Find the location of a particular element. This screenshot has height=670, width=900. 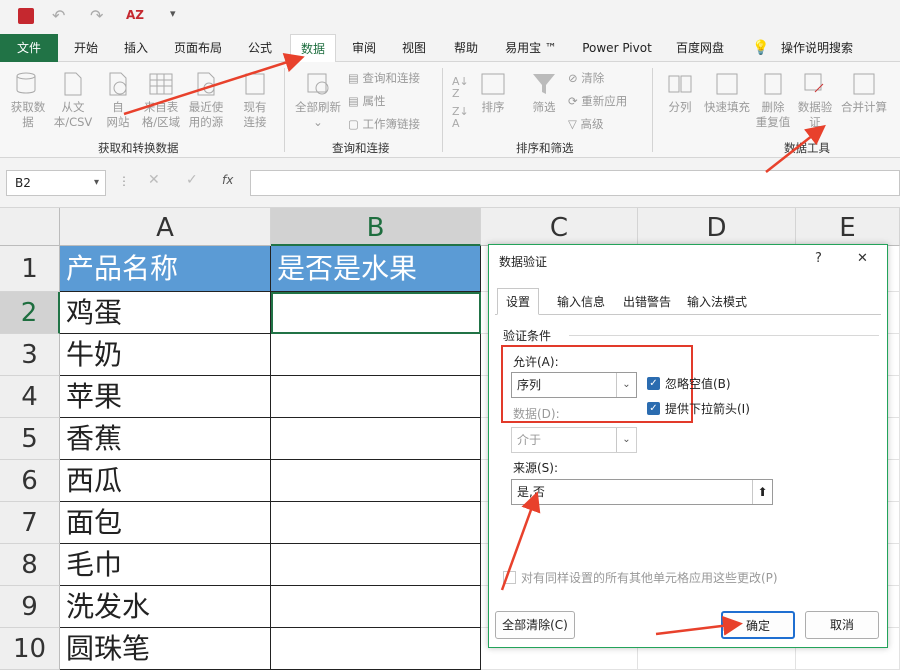

row-header-10: 10 is located at coordinates (30, 649).